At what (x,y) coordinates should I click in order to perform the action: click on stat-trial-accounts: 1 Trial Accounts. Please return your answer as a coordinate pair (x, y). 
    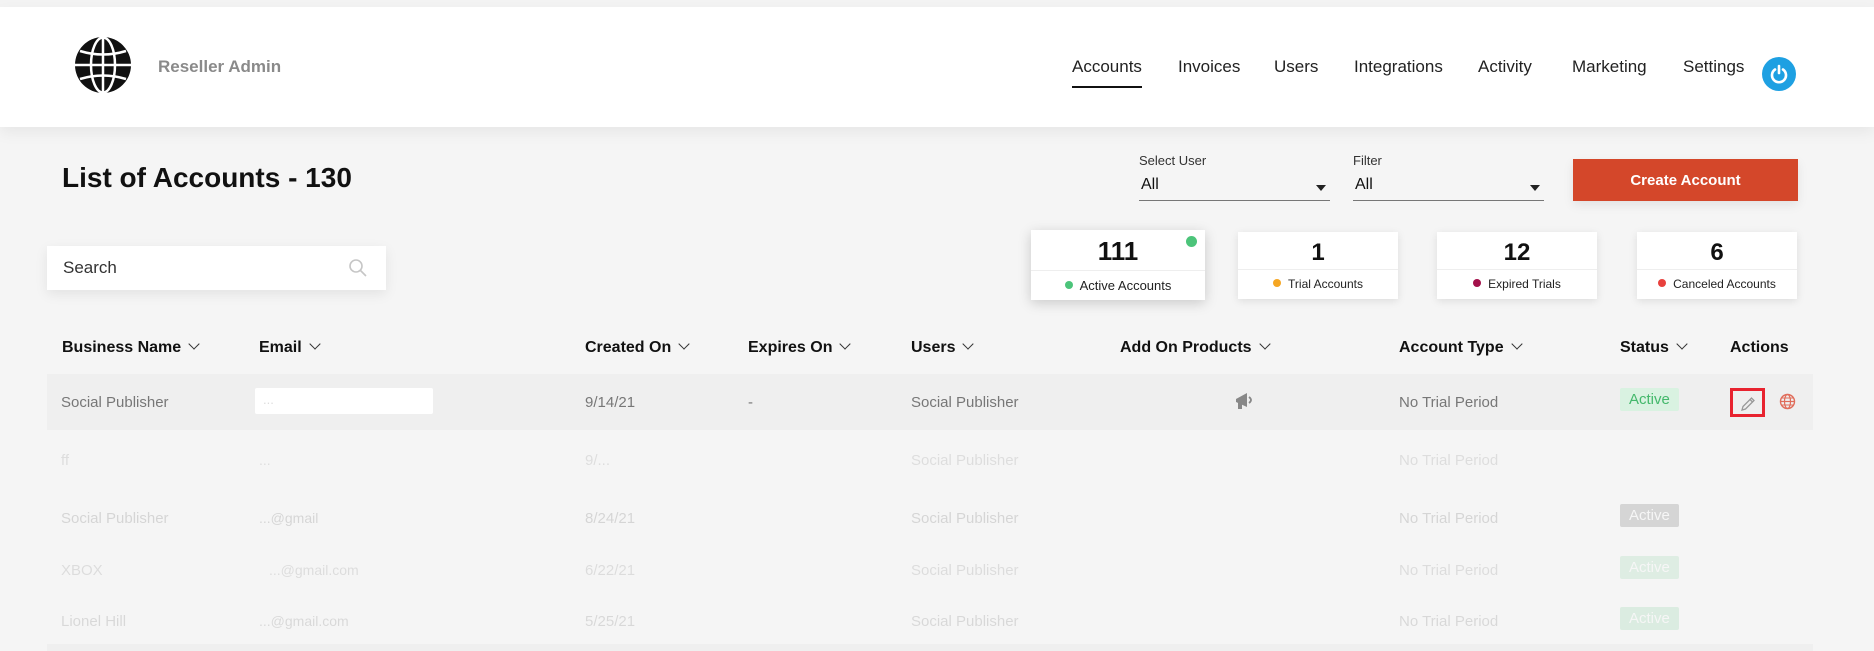
    Looking at the image, I should click on (1318, 265).